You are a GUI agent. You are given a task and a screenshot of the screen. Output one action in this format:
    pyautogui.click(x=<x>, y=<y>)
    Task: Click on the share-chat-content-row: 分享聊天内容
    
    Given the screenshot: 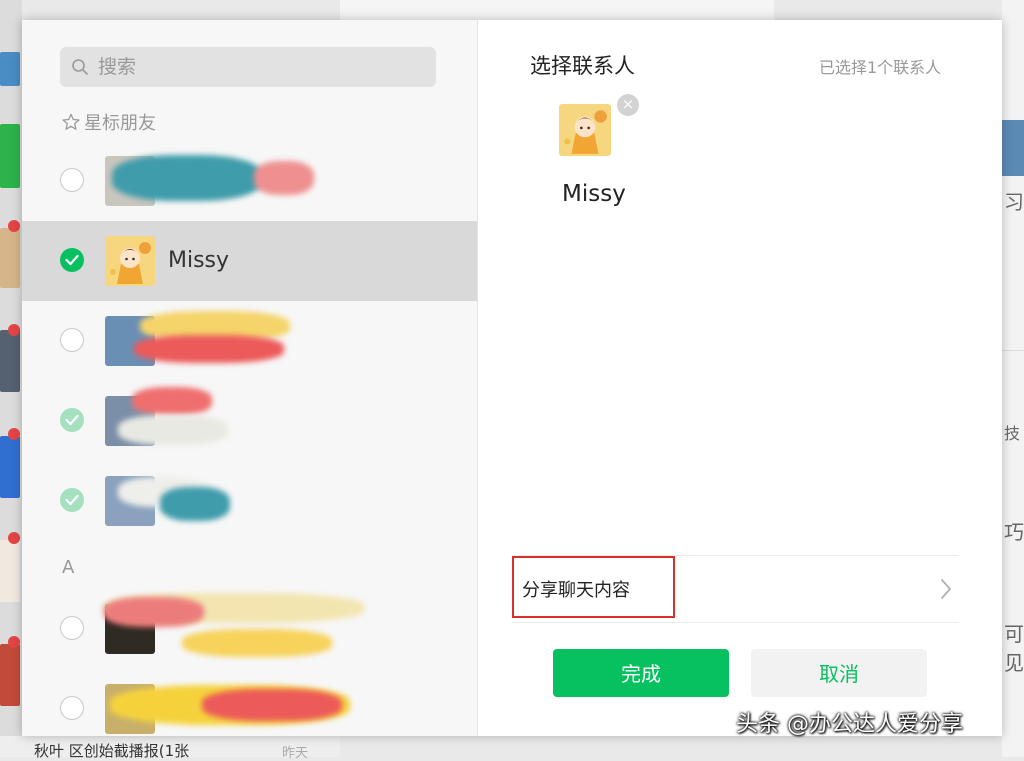 What is the action you would take?
    pyautogui.click(x=735, y=589)
    